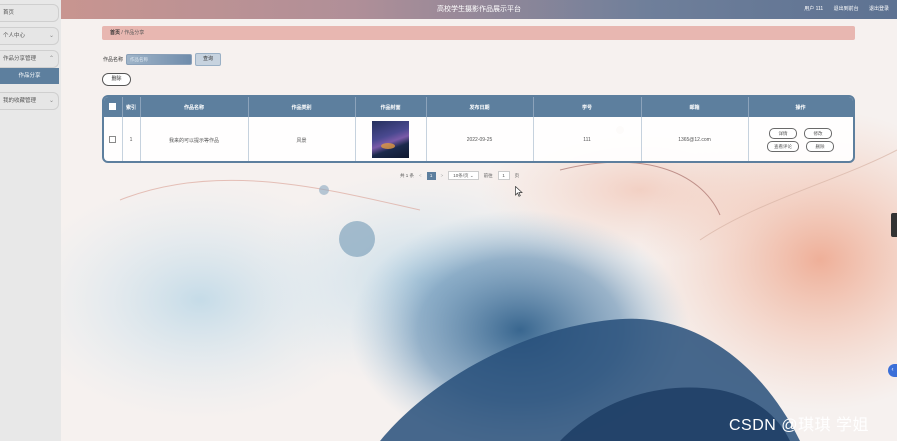 The image size is (897, 441). I want to click on goto-page-input: 1, so click(503, 175).